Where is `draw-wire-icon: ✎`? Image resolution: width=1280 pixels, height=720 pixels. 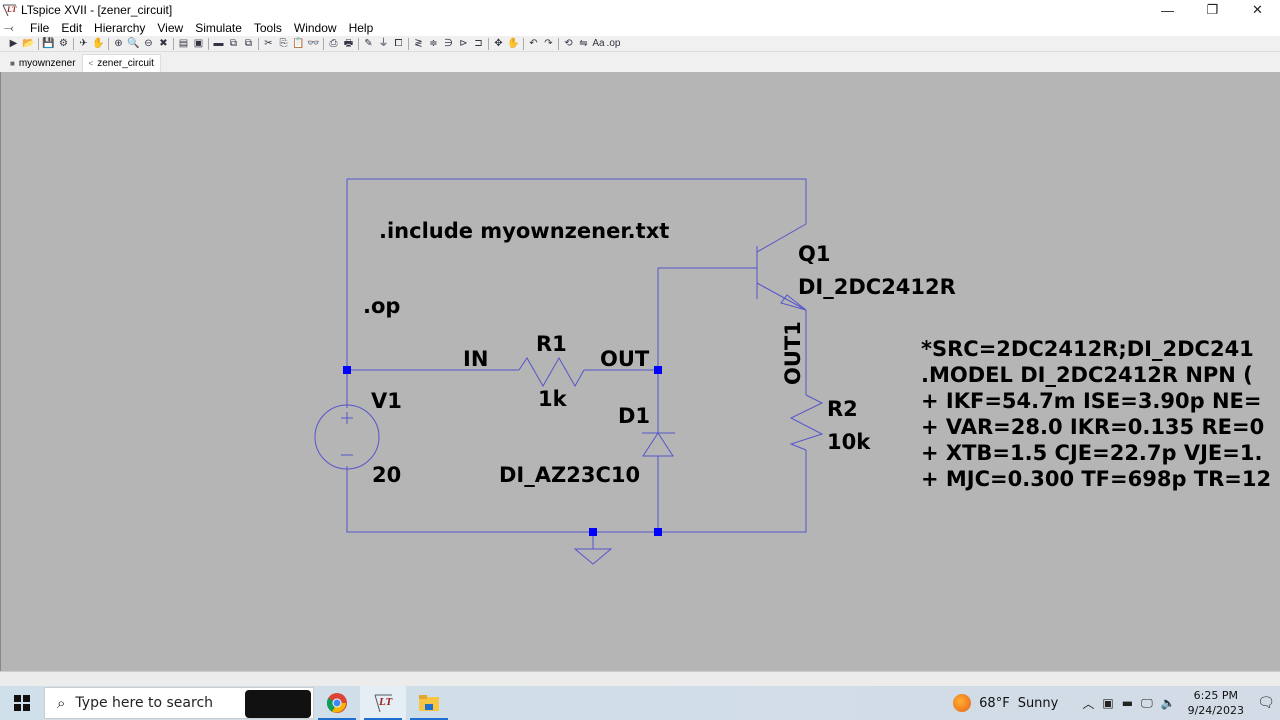
draw-wire-icon: ✎ is located at coordinates (368, 44).